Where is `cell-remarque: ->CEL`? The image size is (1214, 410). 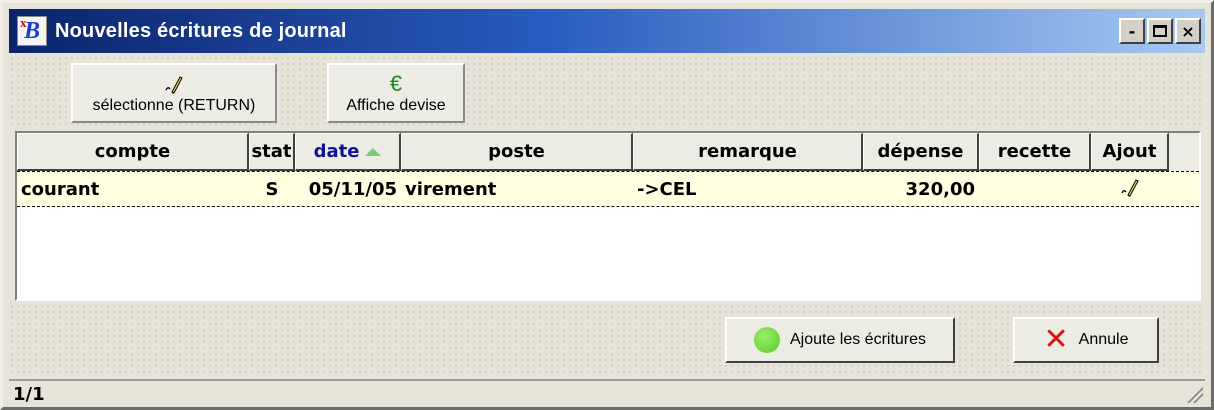
cell-remarque: ->CEL is located at coordinates (748, 189).